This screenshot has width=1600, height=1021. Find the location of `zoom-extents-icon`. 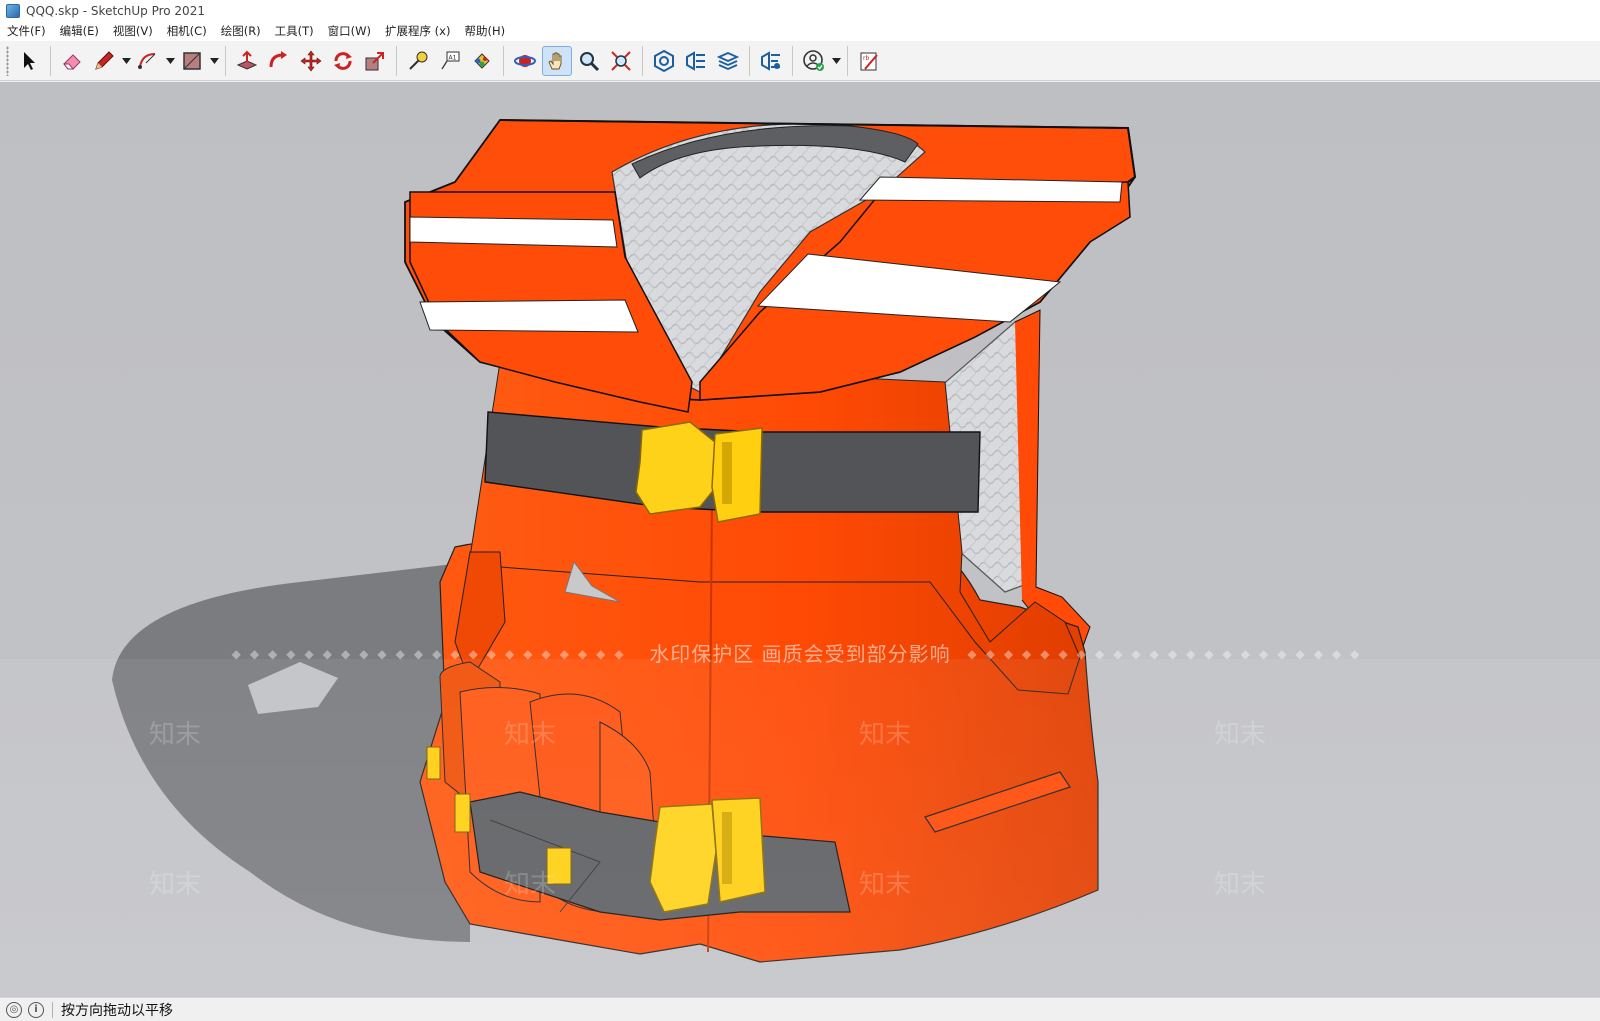

zoom-extents-icon is located at coordinates (621, 60).